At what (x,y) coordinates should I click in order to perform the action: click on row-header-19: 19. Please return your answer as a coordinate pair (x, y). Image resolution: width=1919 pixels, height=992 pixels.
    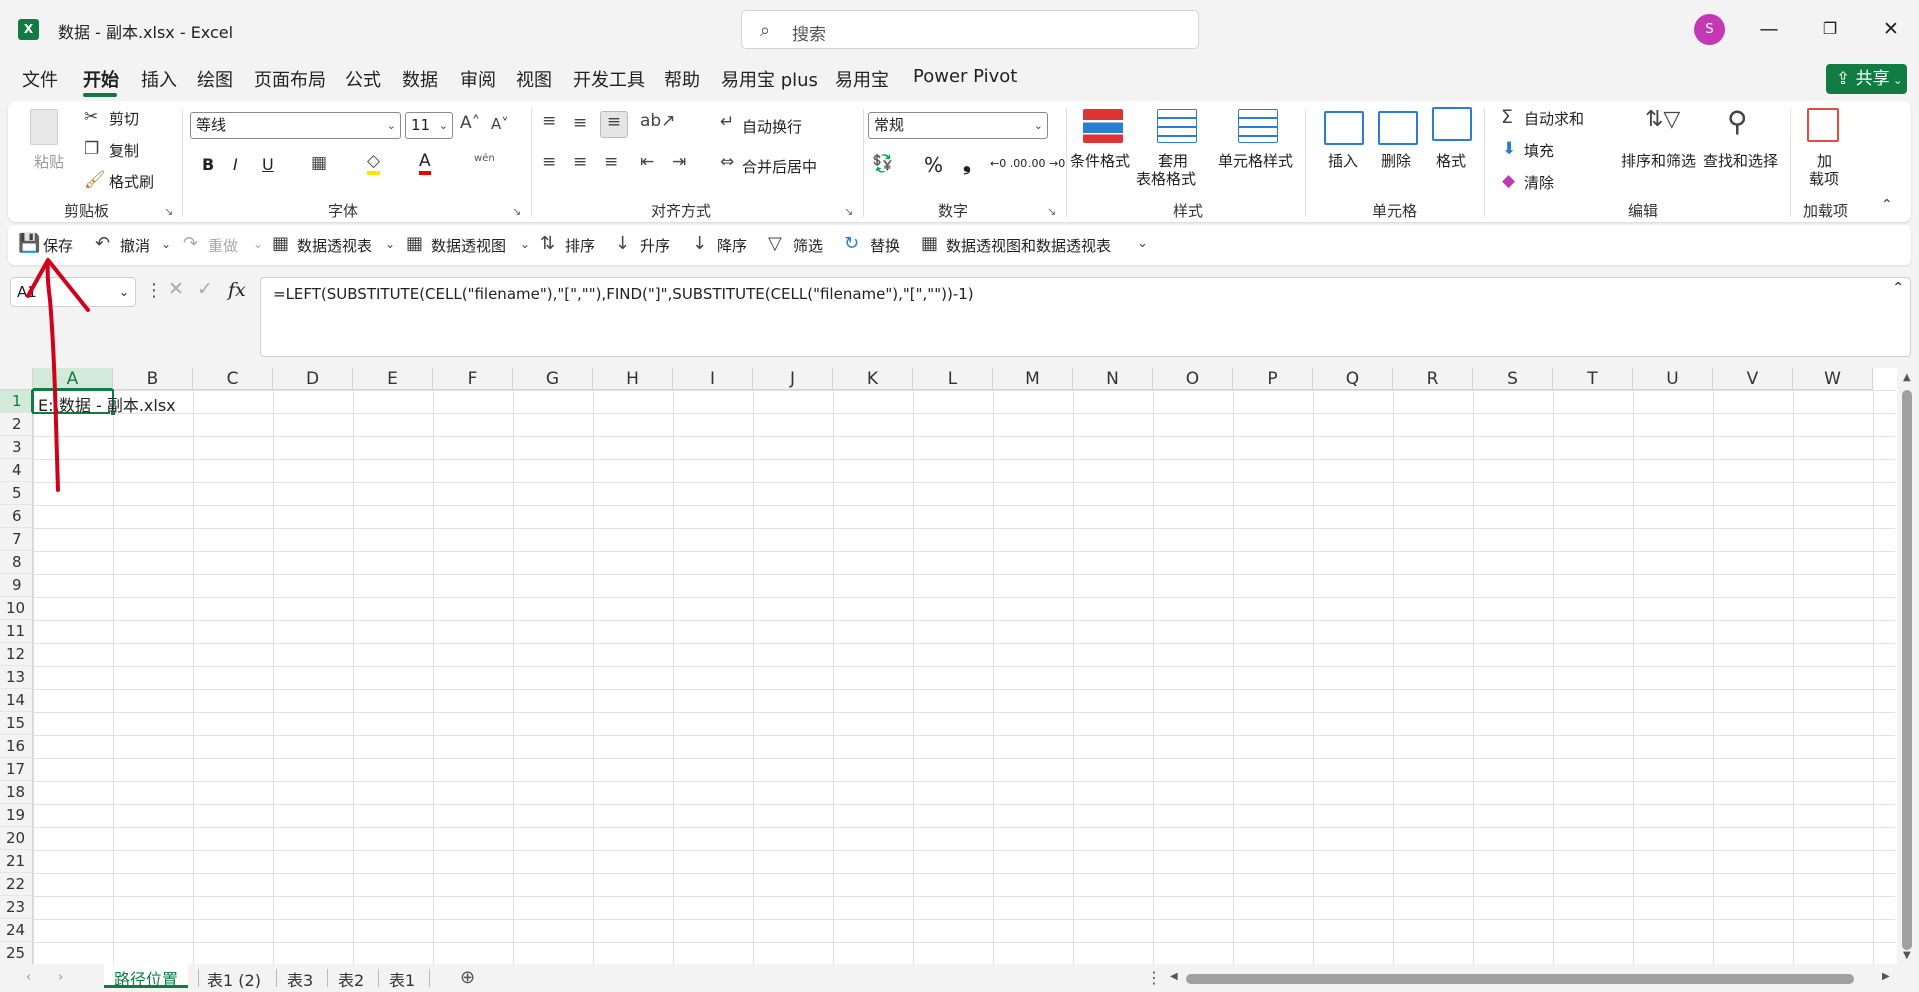
    Looking at the image, I should click on (16, 815).